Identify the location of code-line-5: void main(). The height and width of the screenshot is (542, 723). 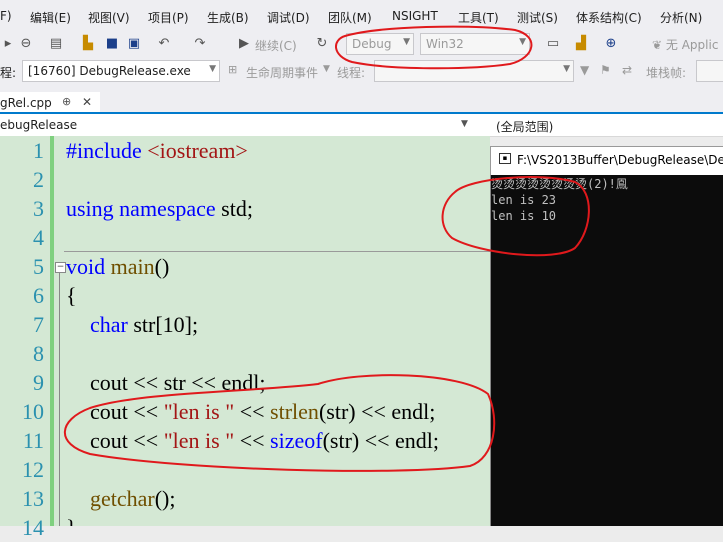
(117, 266).